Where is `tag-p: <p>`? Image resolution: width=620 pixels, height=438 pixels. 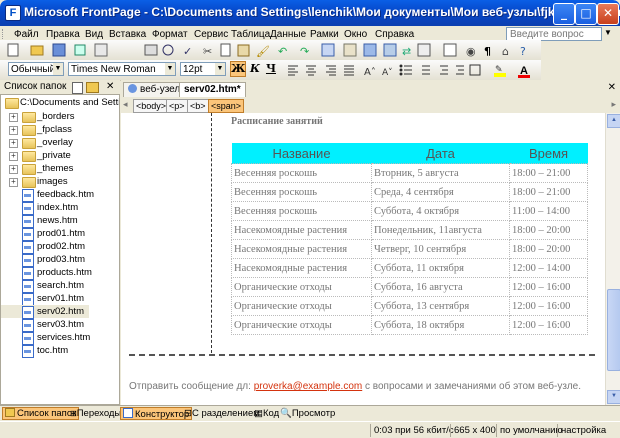 tag-p: <p> is located at coordinates (177, 106).